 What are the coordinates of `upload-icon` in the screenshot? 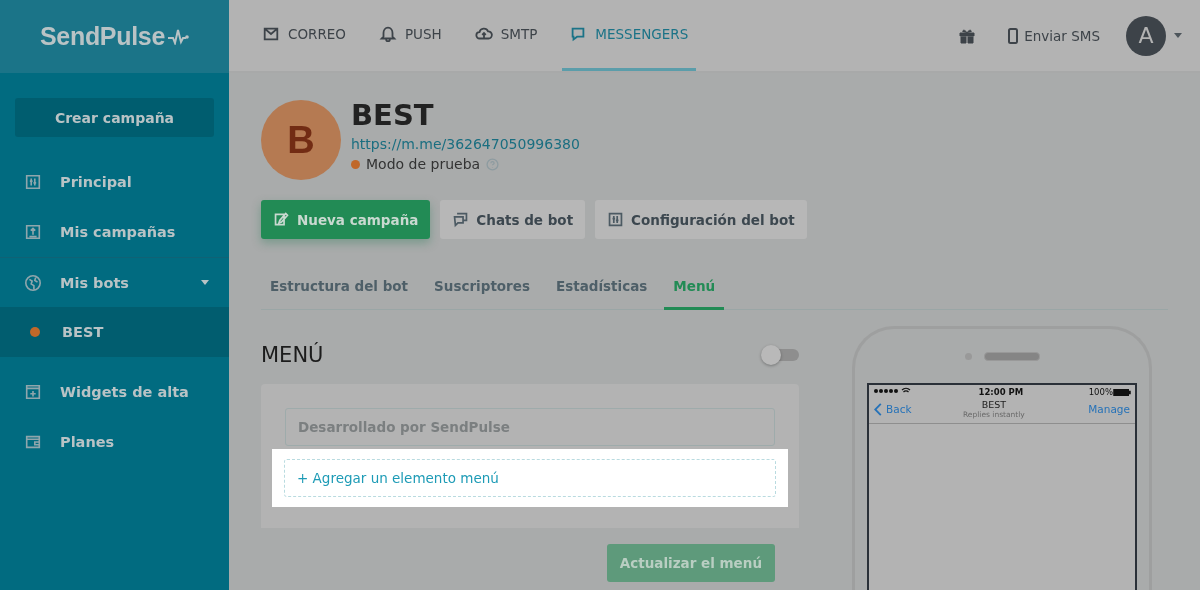 It's located at (33, 232).